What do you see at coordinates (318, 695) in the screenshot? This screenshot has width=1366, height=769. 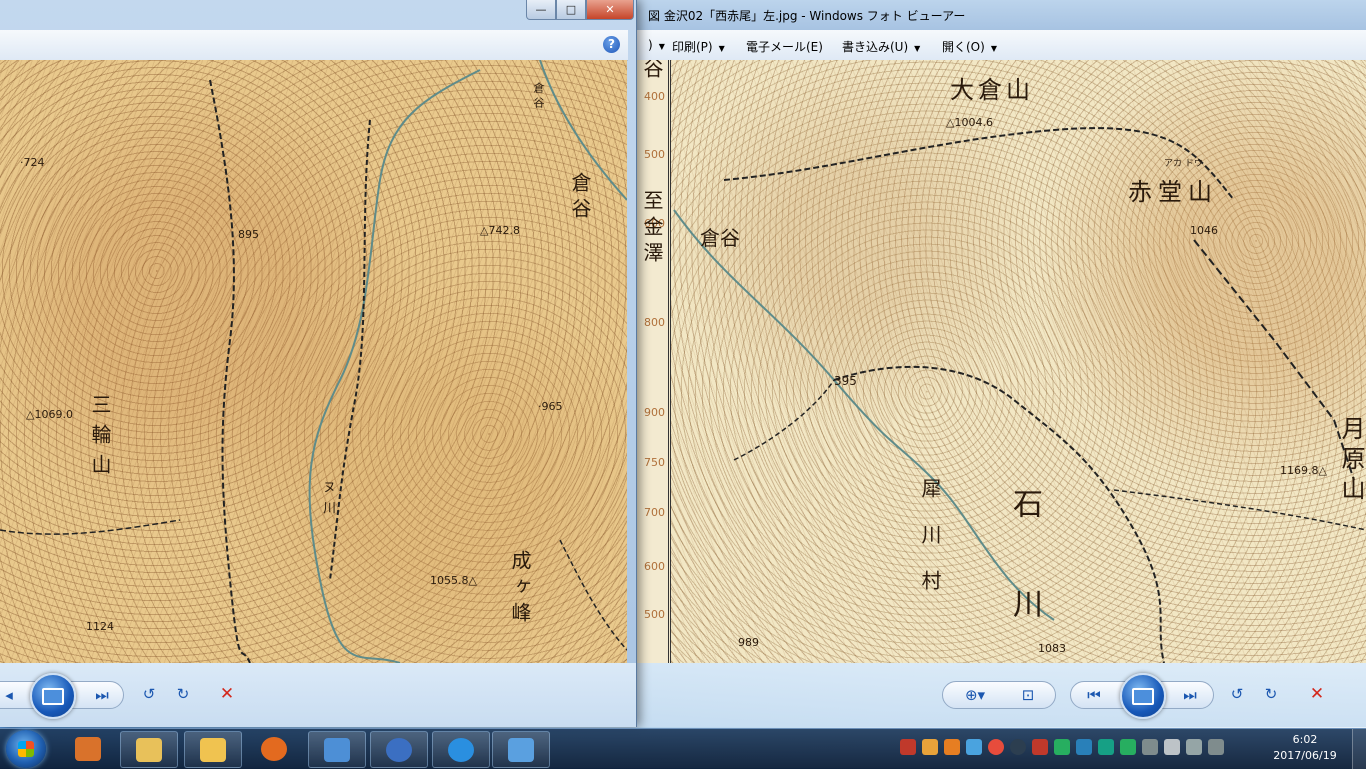 I see `viewer-toolbar: ◂ ⏭ ↺ ↻ ✕` at bounding box center [318, 695].